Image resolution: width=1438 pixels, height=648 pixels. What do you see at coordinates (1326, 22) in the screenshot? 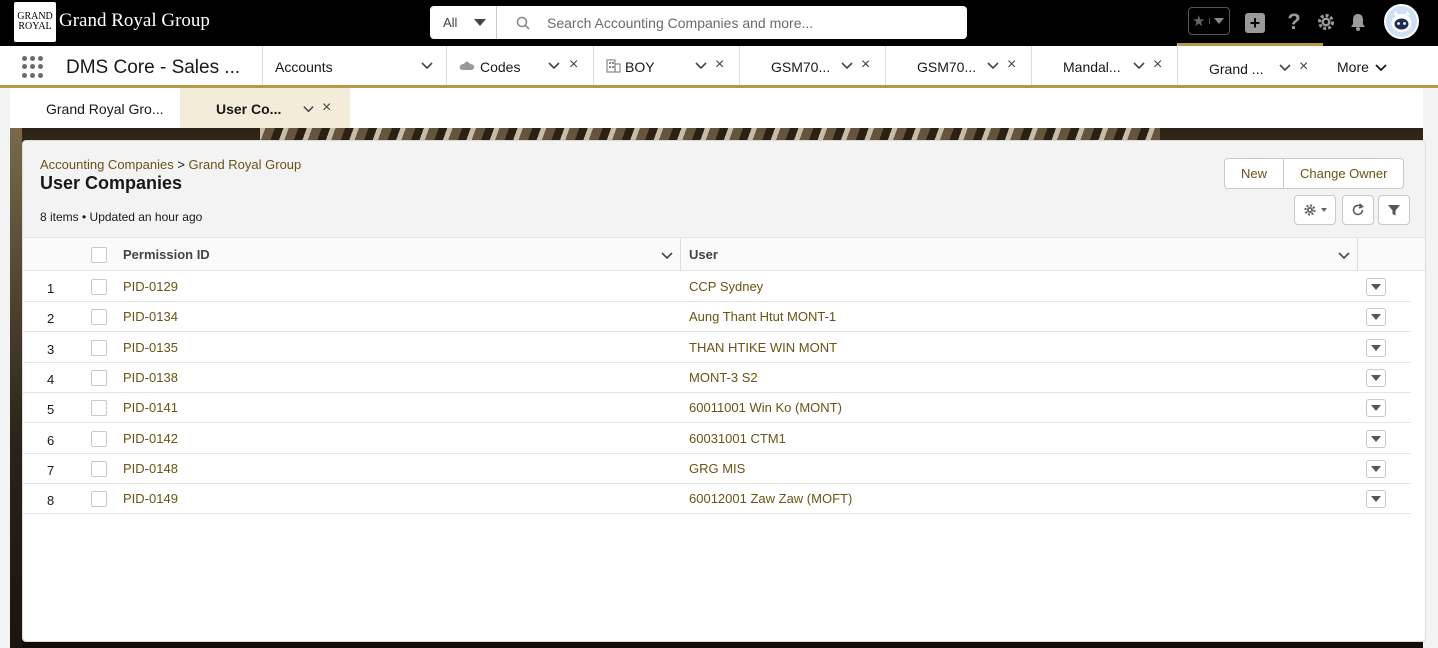
I see `setup-button` at bounding box center [1326, 22].